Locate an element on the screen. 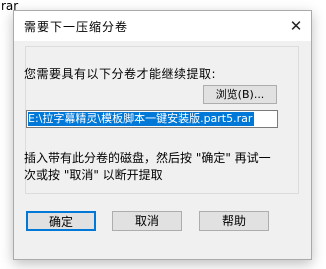 This screenshot has height=269, width=326. close-icon: ✕ is located at coordinates (296, 26).